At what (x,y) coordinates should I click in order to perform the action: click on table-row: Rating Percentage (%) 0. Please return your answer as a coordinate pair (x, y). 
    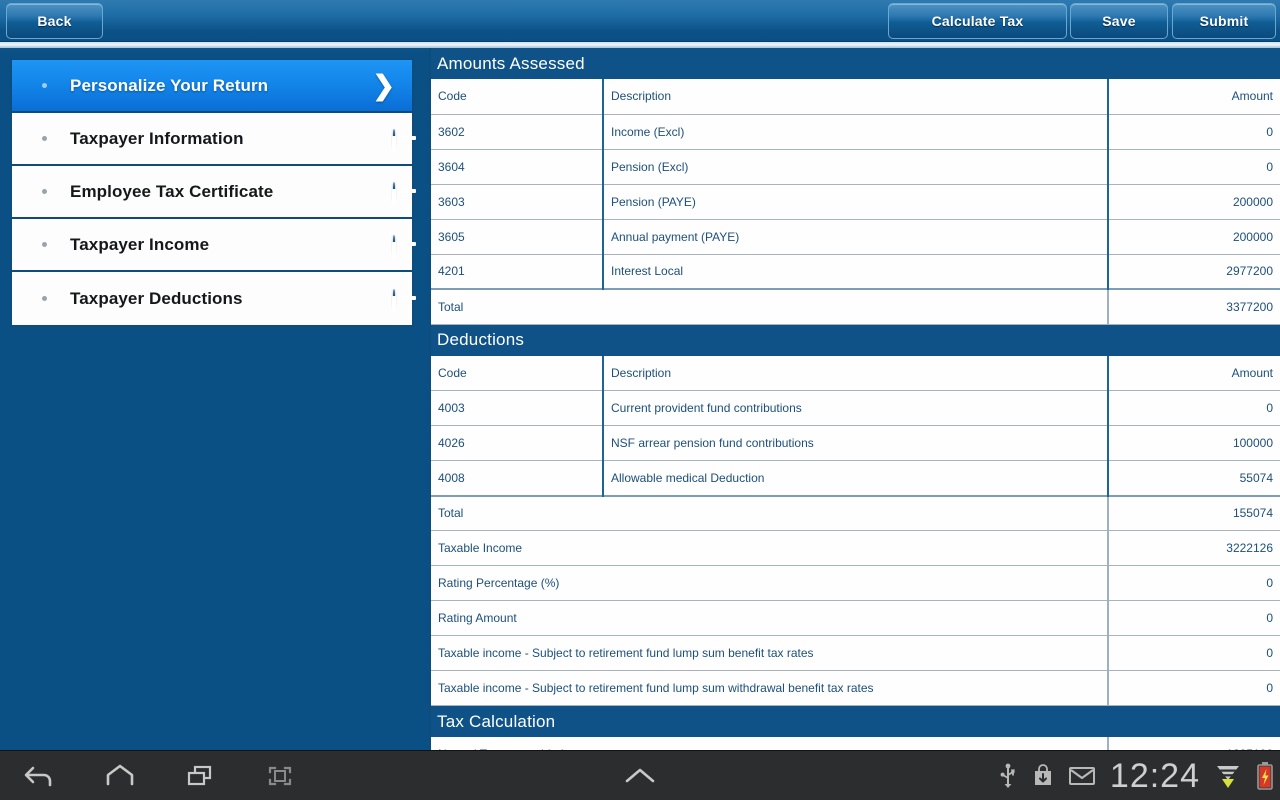
    Looking at the image, I should click on (855, 583).